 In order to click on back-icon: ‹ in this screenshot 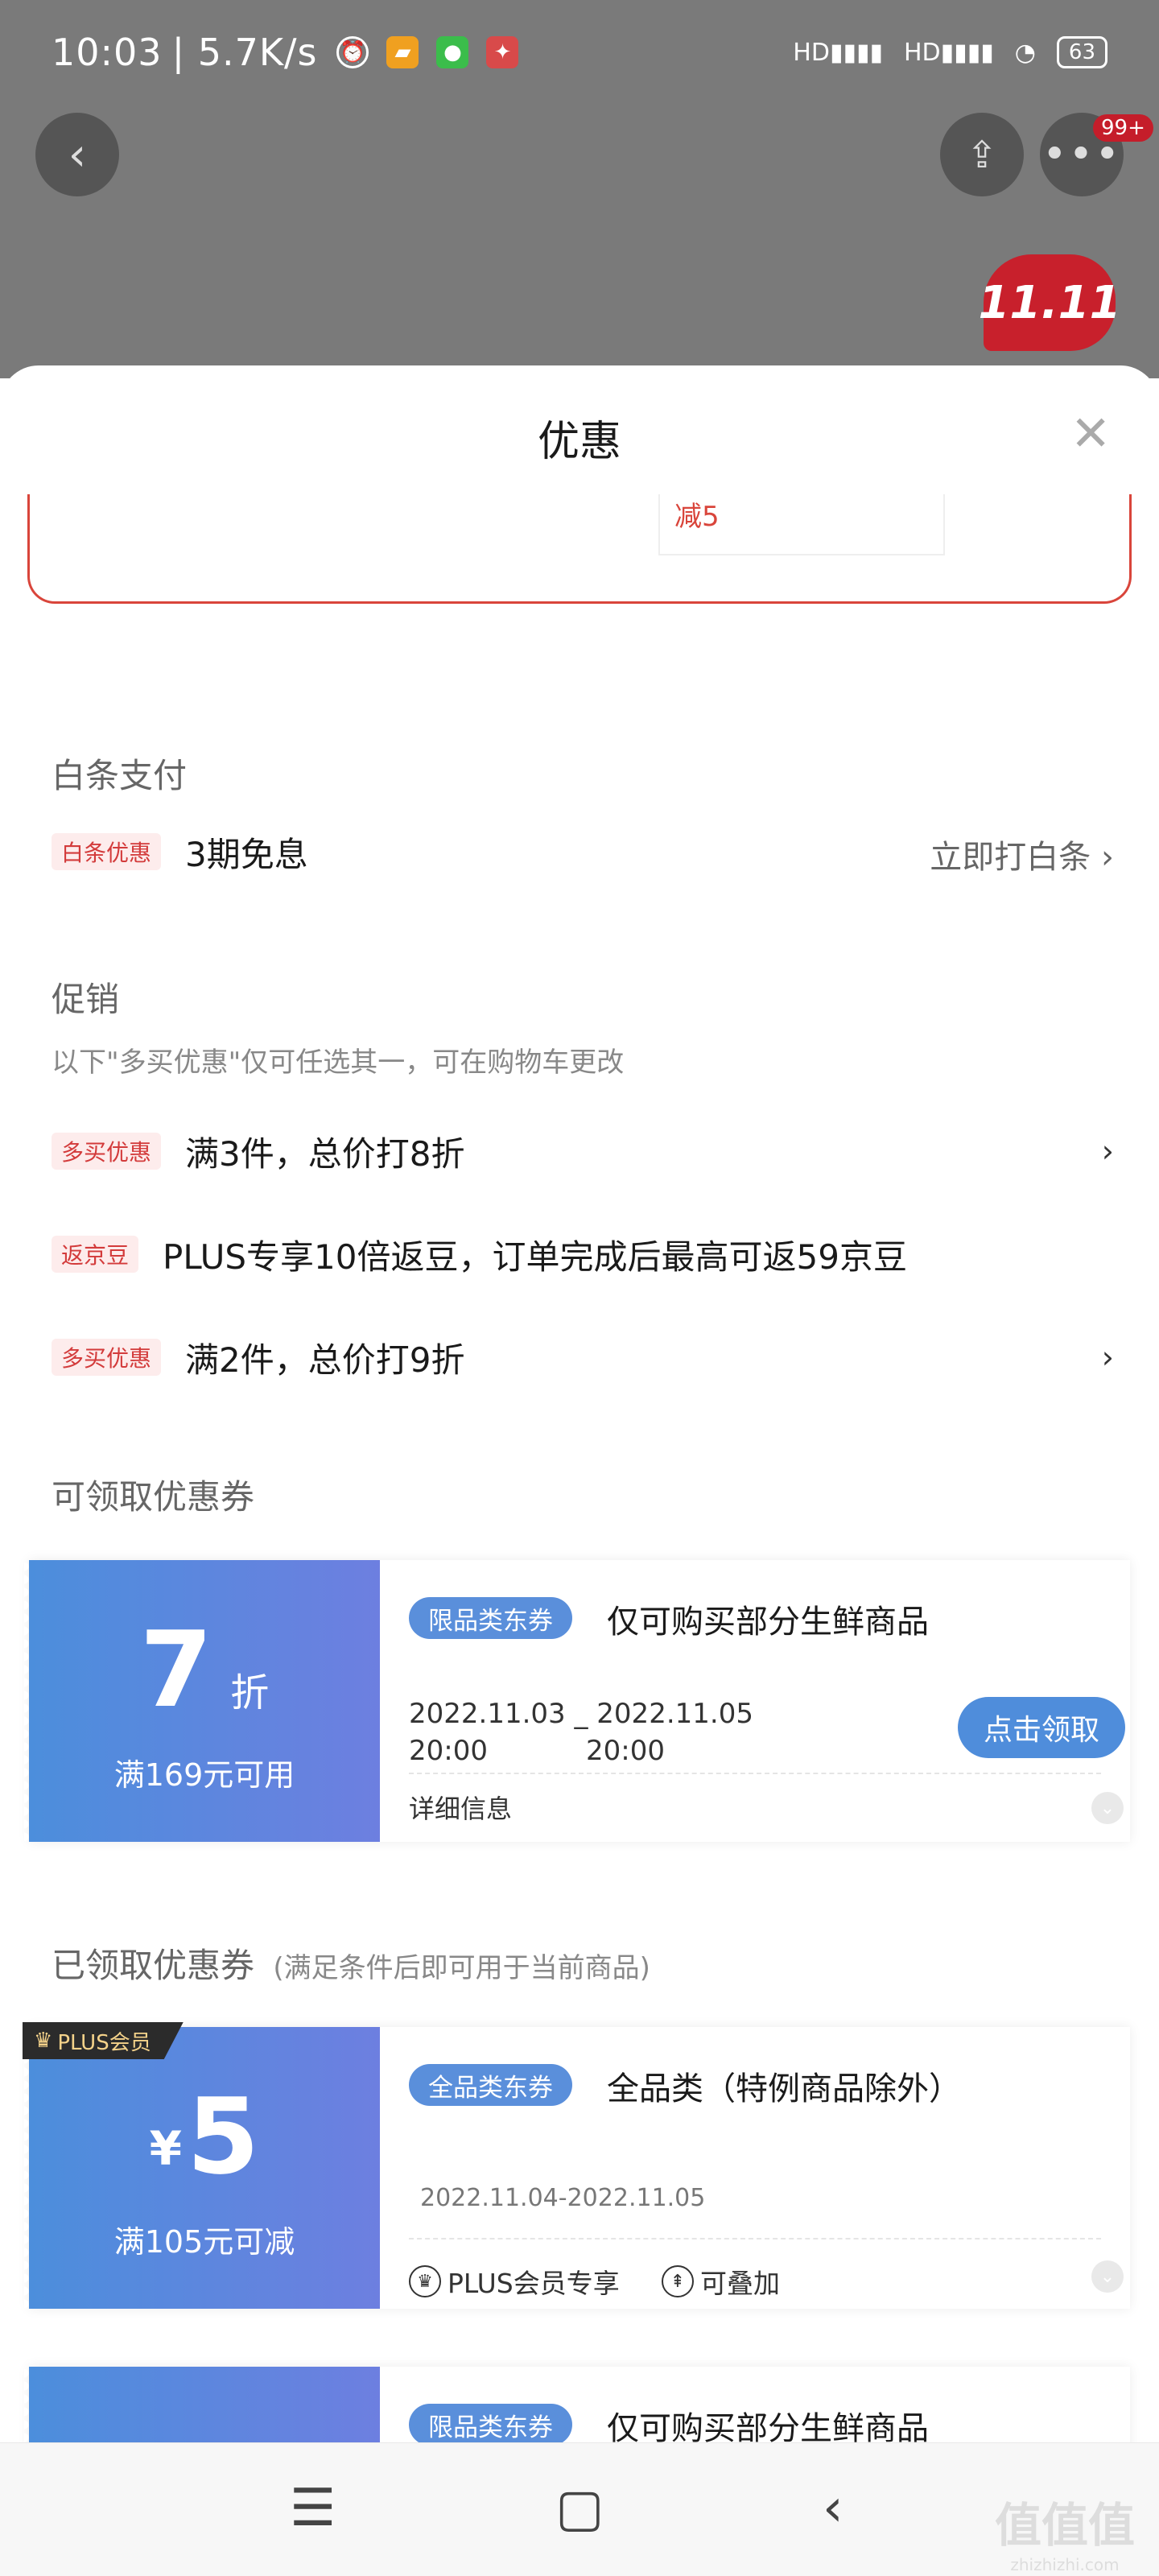, I will do `click(833, 2508)`.